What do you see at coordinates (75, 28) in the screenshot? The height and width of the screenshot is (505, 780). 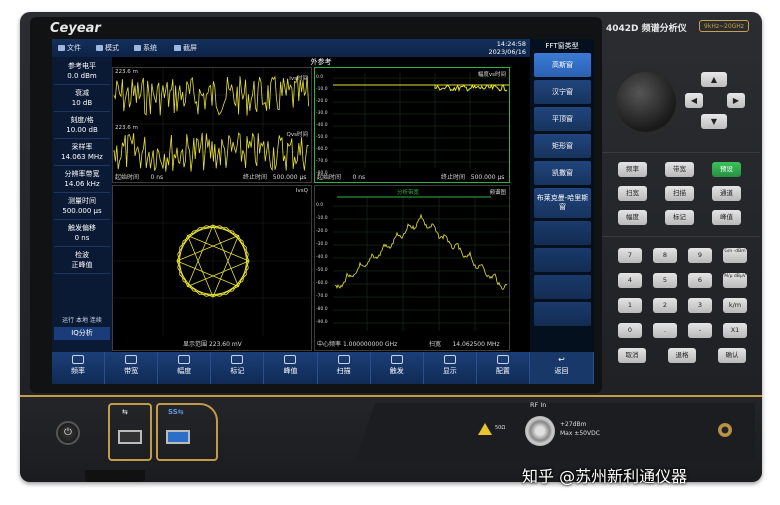 I see `brand-logo: Ceyear` at bounding box center [75, 28].